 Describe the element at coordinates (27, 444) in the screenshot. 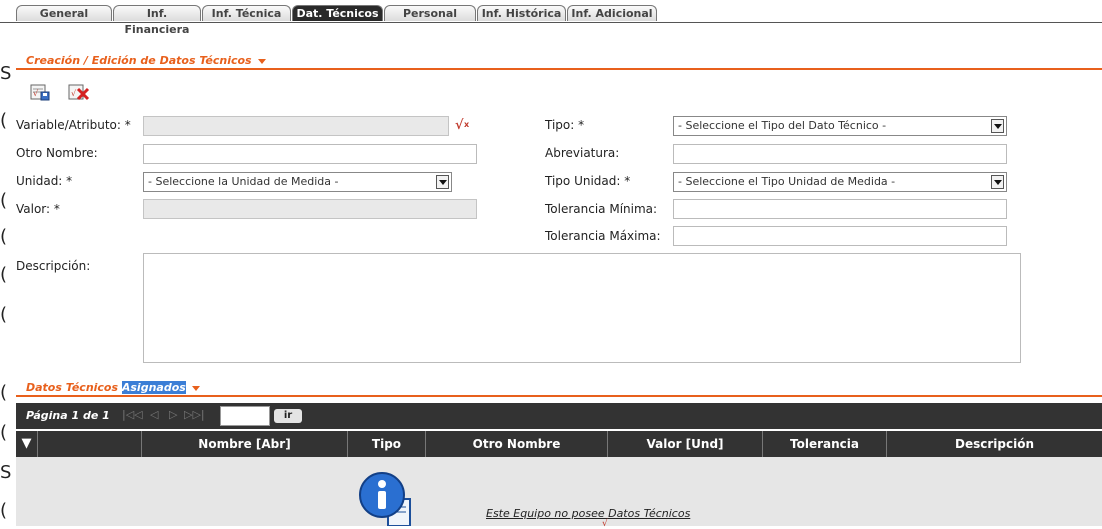

I see `filter-icon: ▼` at that location.